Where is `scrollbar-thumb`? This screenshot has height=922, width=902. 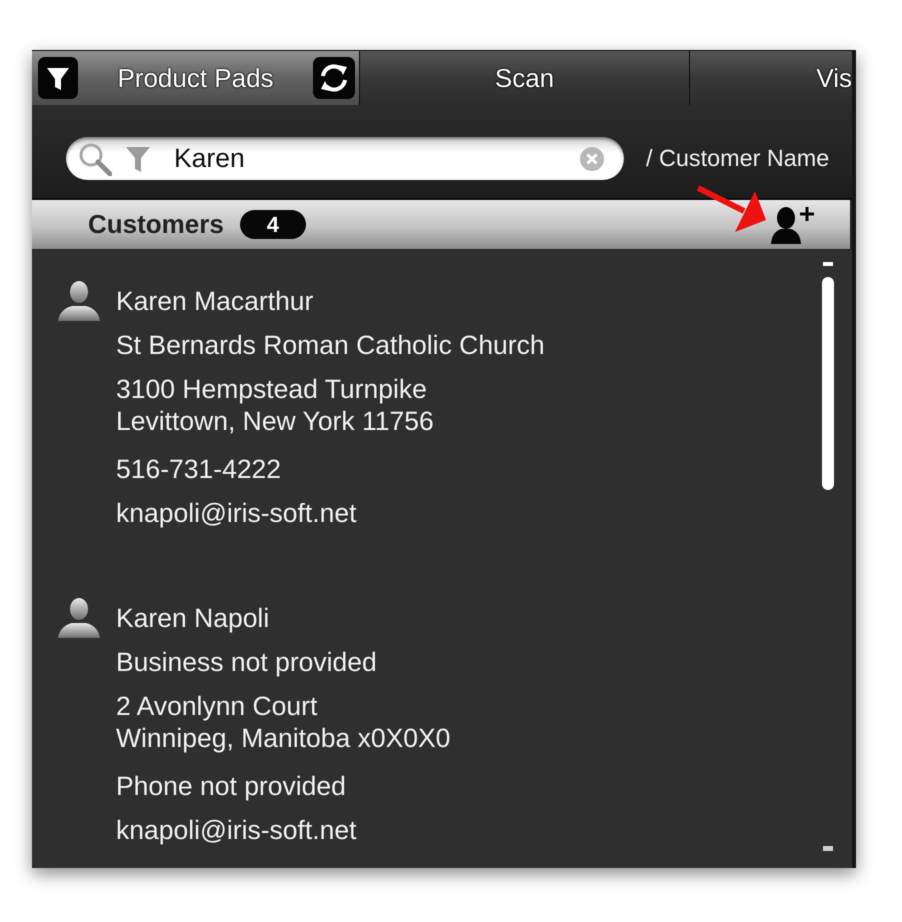
scrollbar-thumb is located at coordinates (828, 383).